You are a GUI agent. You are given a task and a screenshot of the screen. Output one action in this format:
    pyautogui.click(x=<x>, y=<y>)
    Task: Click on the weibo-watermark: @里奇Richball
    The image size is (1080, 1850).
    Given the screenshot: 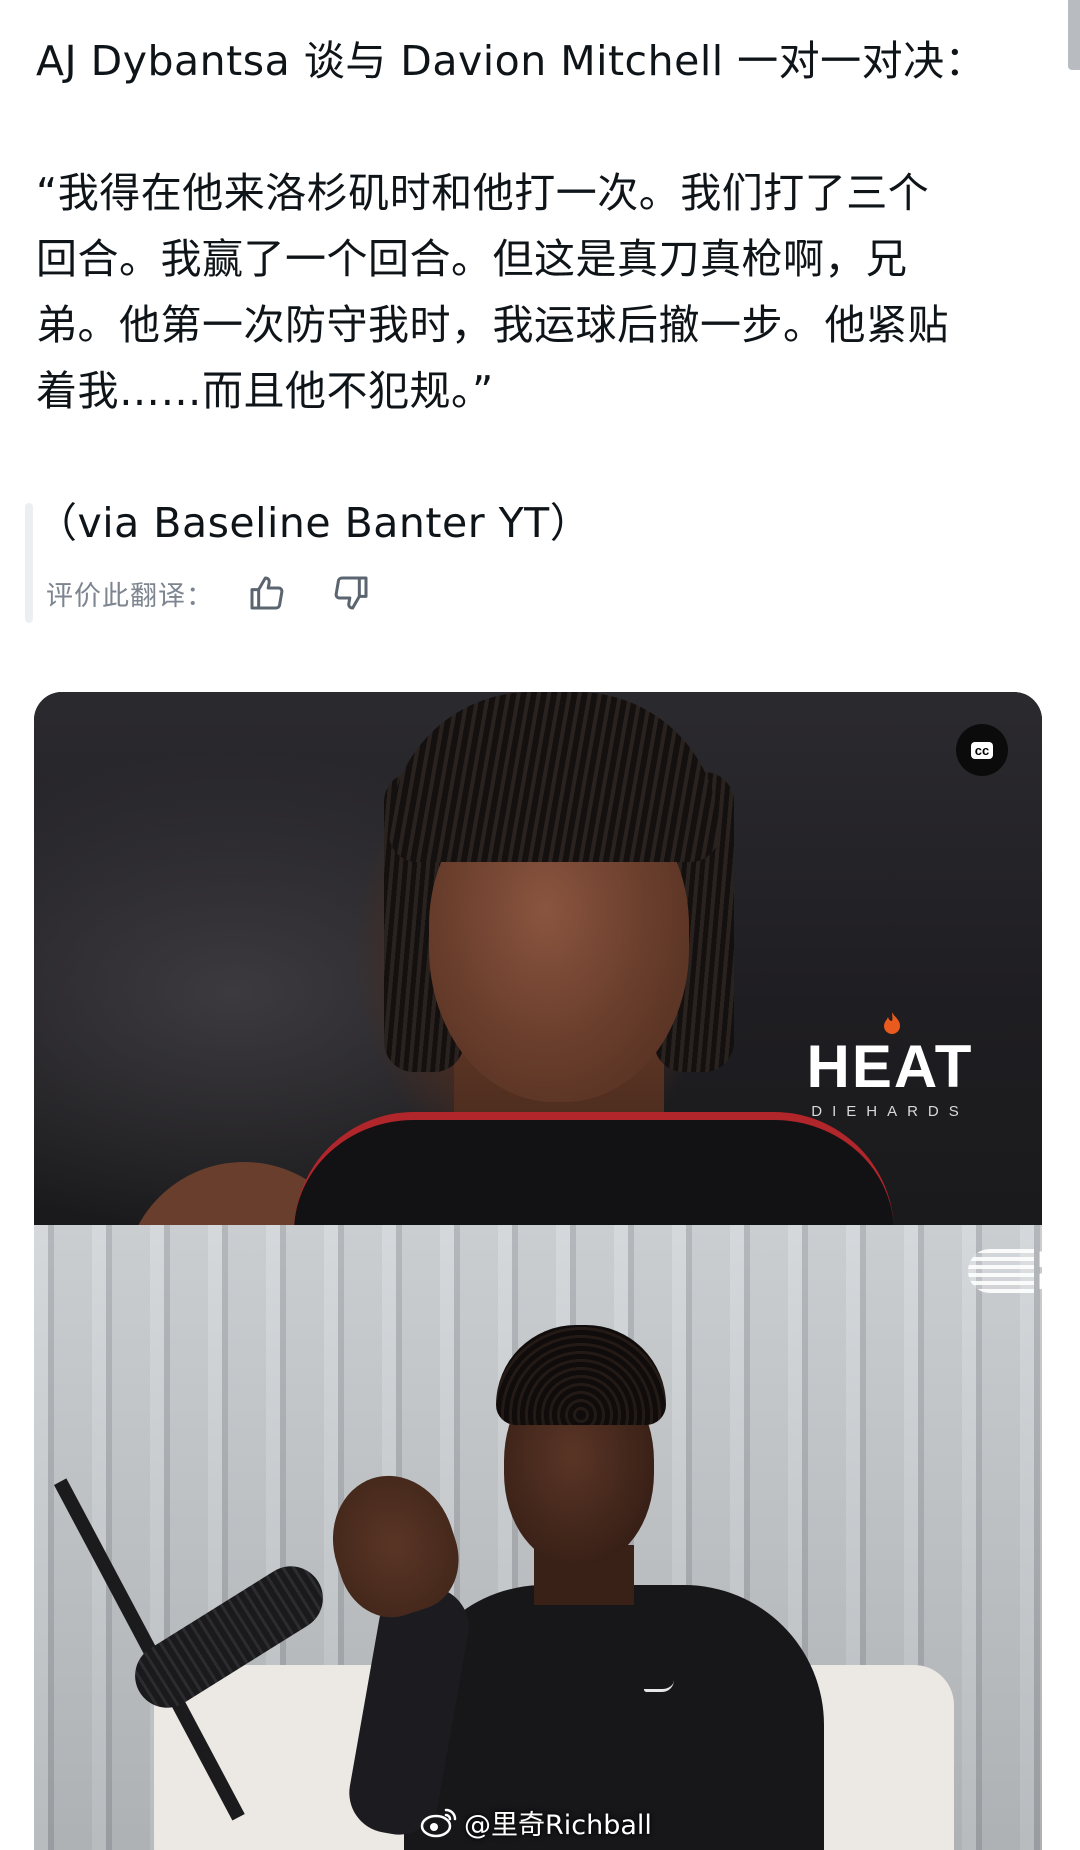 What is the action you would take?
    pyautogui.click(x=536, y=1822)
    